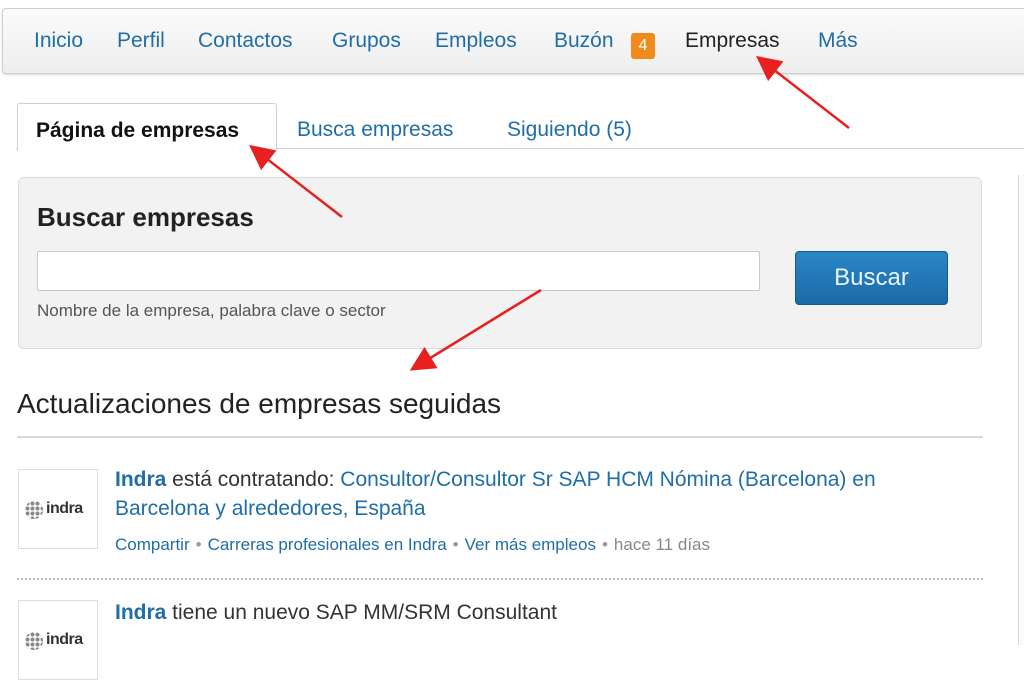 The width and height of the screenshot is (1024, 680). What do you see at coordinates (145, 217) in the screenshot?
I see `search-title: Buscar empresas` at bounding box center [145, 217].